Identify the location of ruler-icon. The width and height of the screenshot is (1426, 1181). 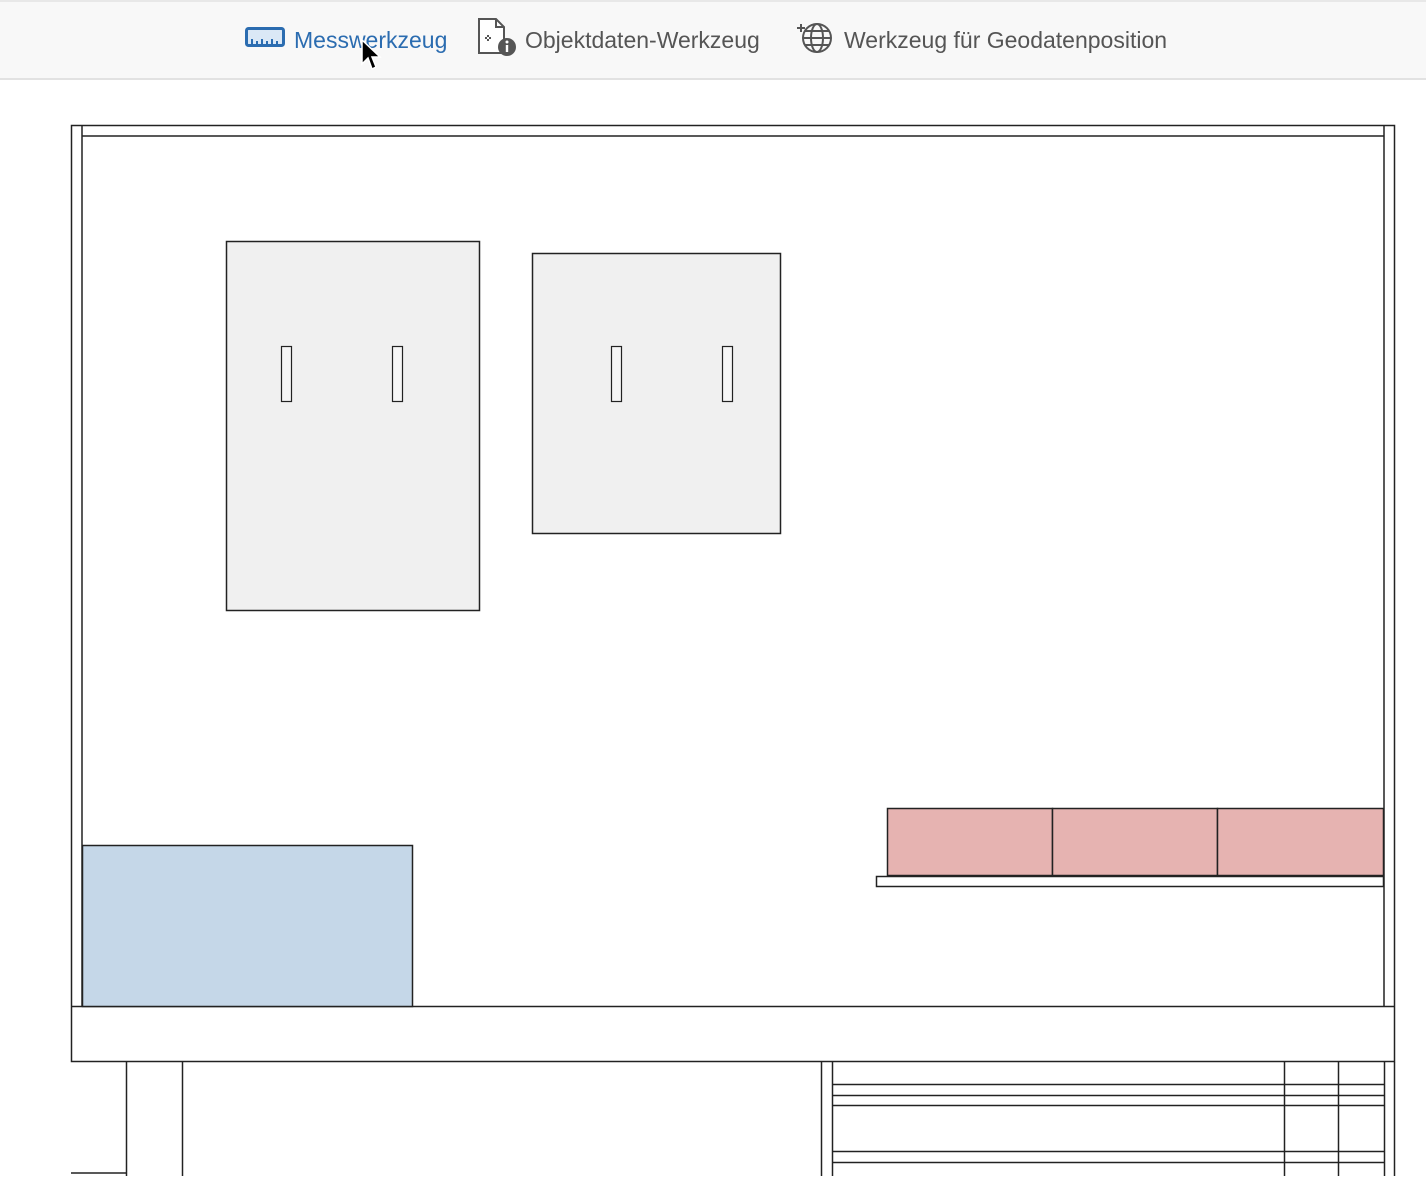
(265, 40).